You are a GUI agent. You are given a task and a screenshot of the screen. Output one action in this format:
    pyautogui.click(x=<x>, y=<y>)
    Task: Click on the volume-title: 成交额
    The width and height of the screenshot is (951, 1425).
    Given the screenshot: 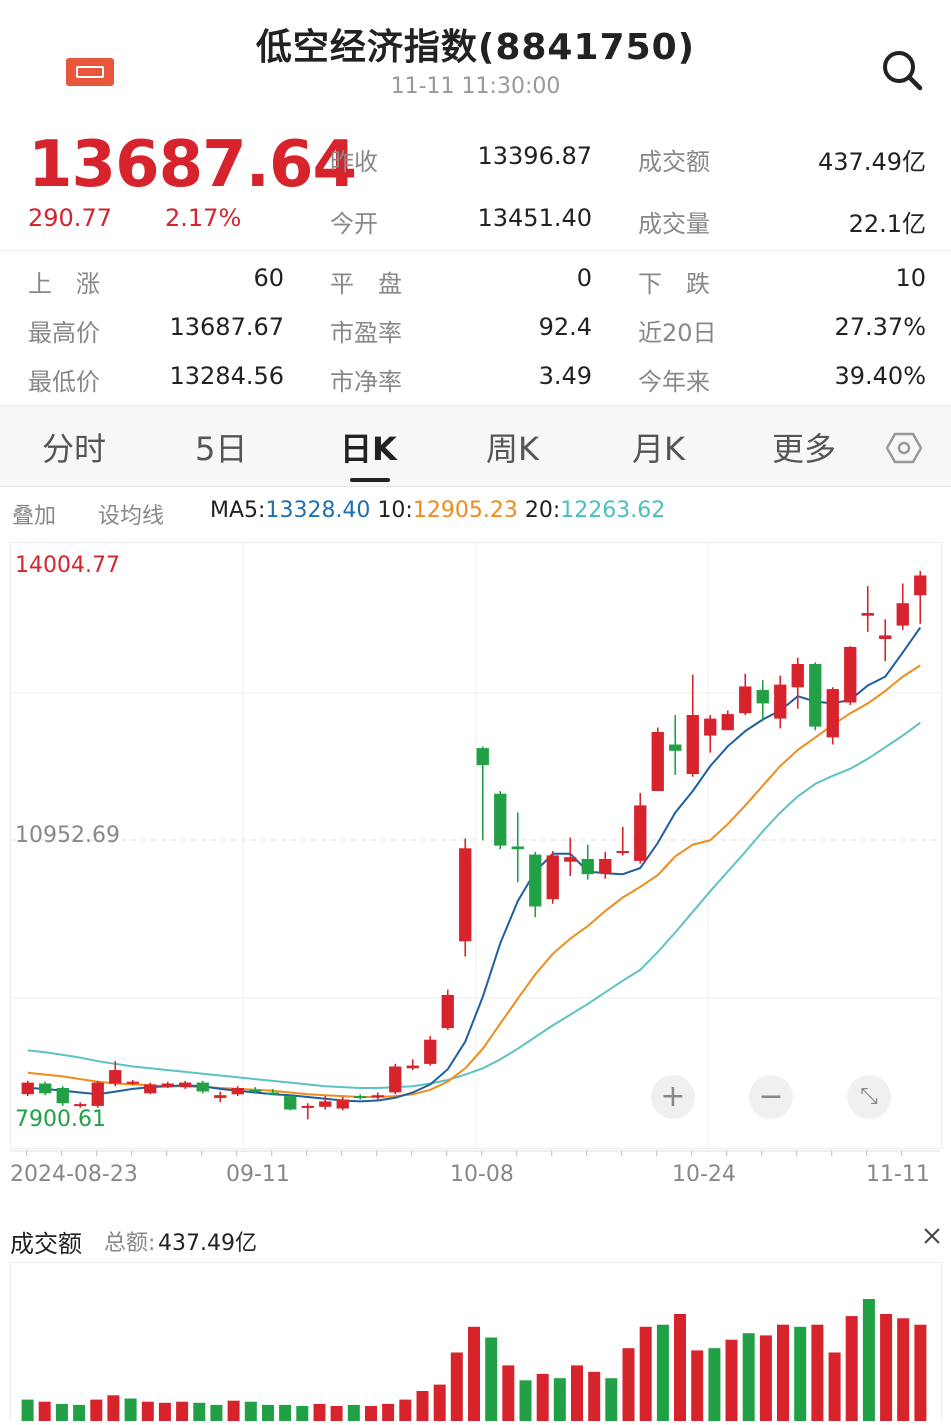 What is the action you would take?
    pyautogui.click(x=46, y=1244)
    